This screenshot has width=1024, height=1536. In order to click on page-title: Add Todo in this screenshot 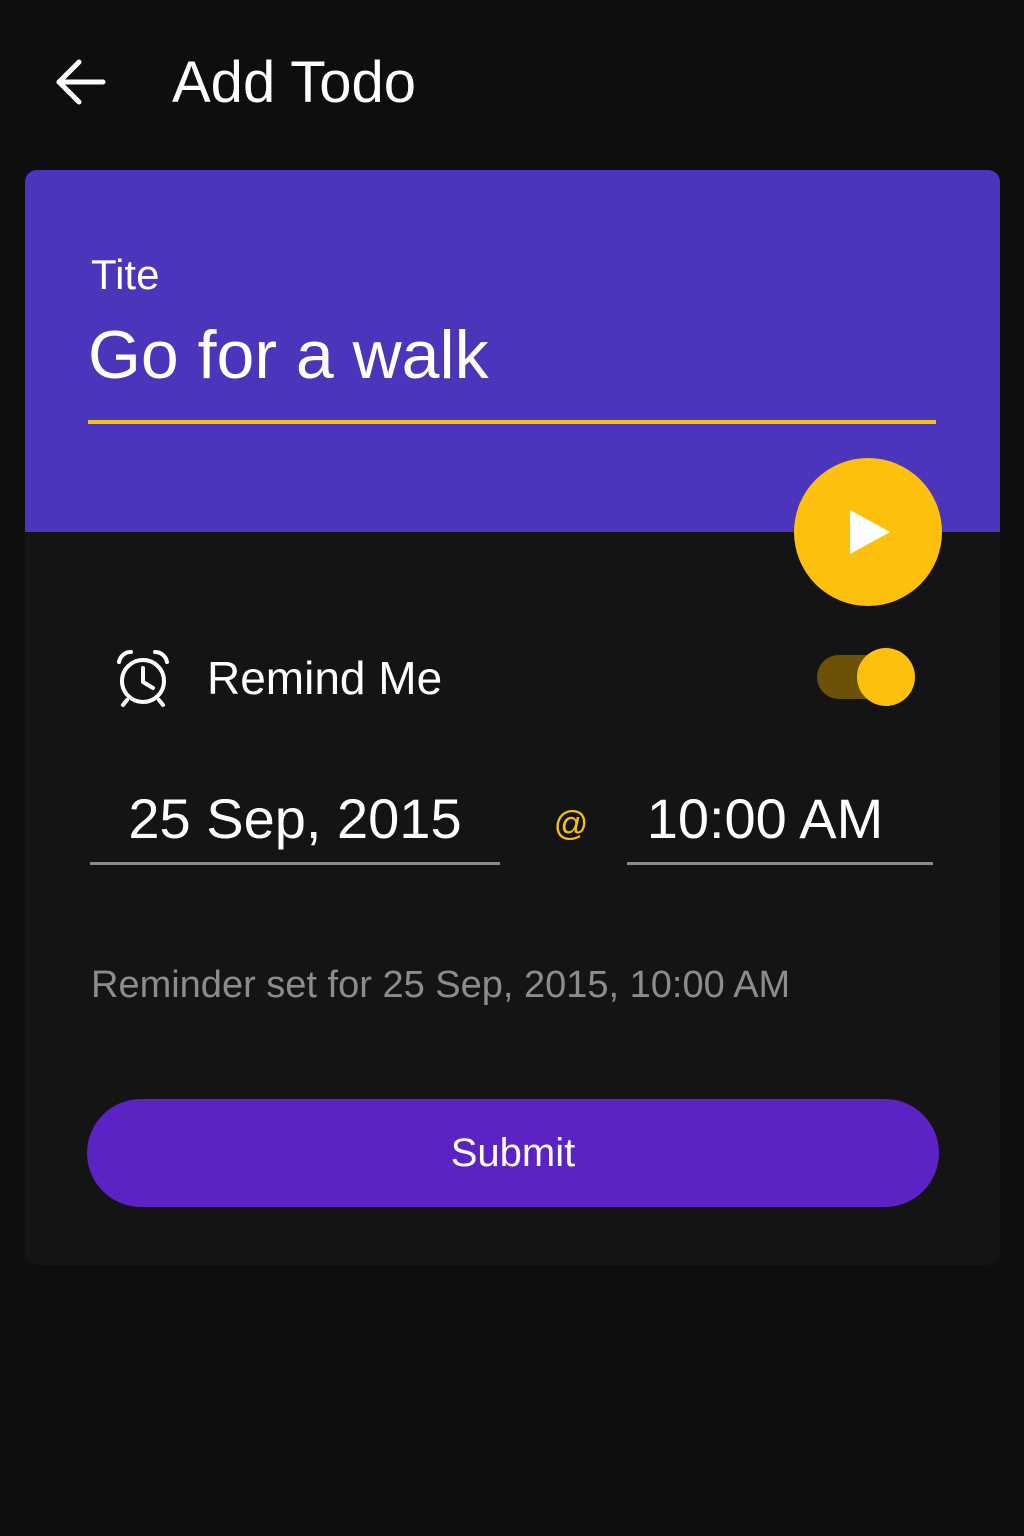, I will do `click(294, 82)`.